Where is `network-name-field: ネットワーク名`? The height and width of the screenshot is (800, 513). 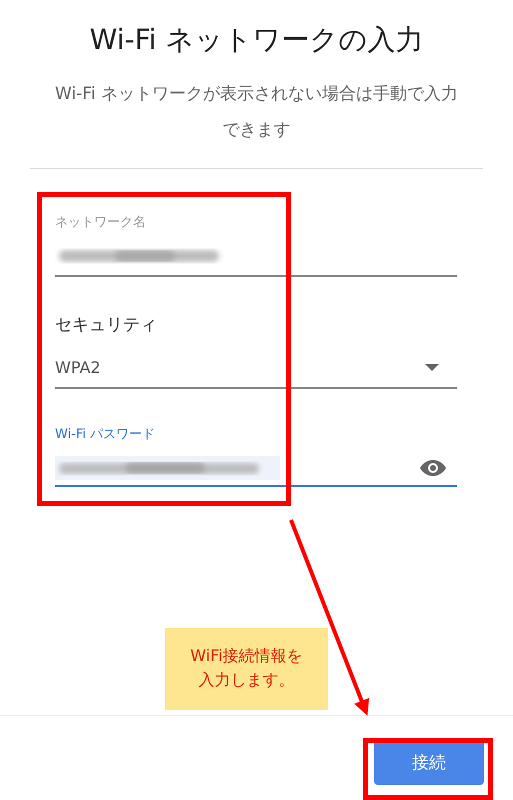
network-name-field: ネットワーク名 is located at coordinates (256, 245).